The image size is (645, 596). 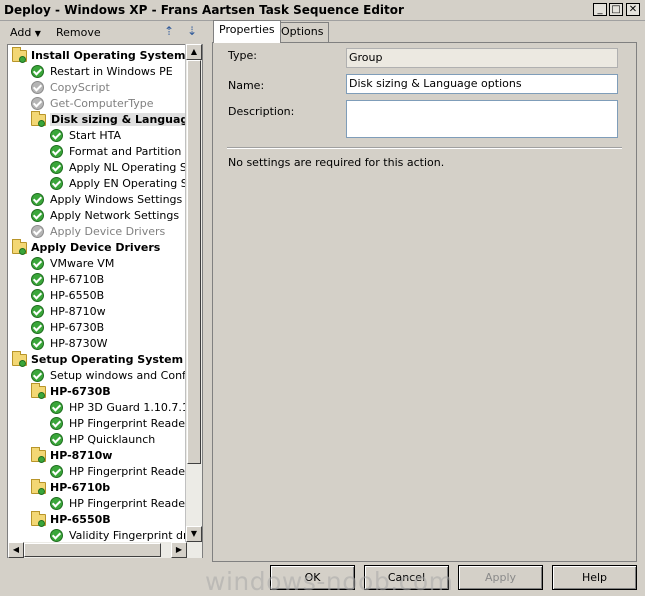 I want to click on tree-item-label: HP-8730W, so click(x=79, y=343).